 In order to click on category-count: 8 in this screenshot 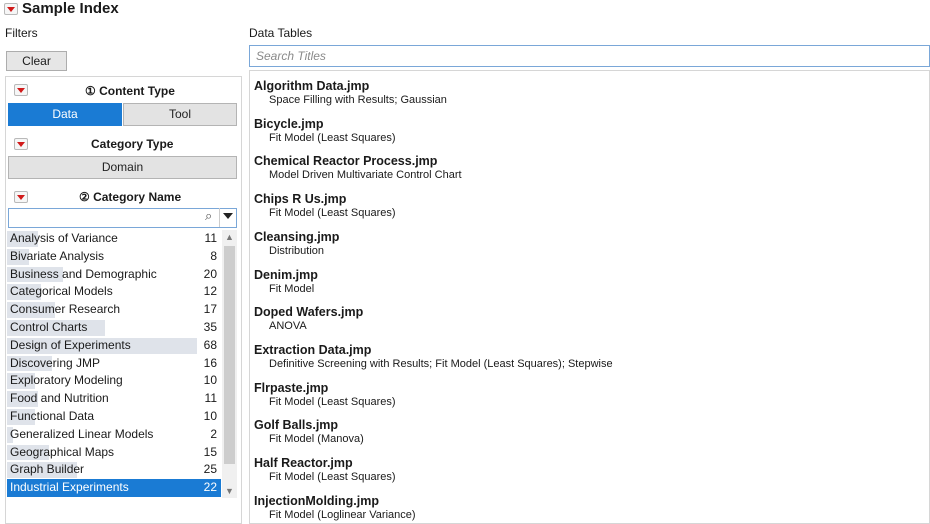, I will do `click(213, 255)`.